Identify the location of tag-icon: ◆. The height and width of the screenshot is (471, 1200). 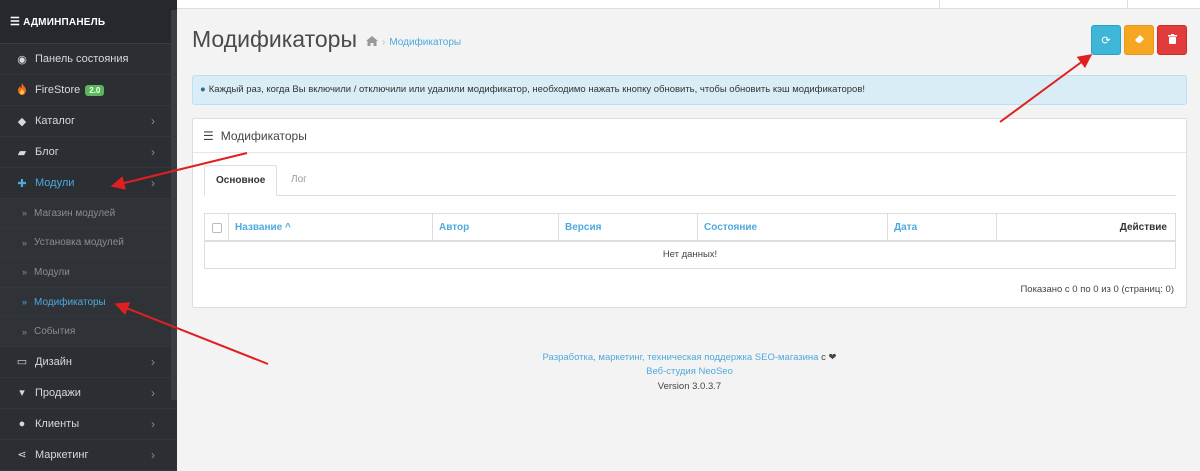
(22, 121).